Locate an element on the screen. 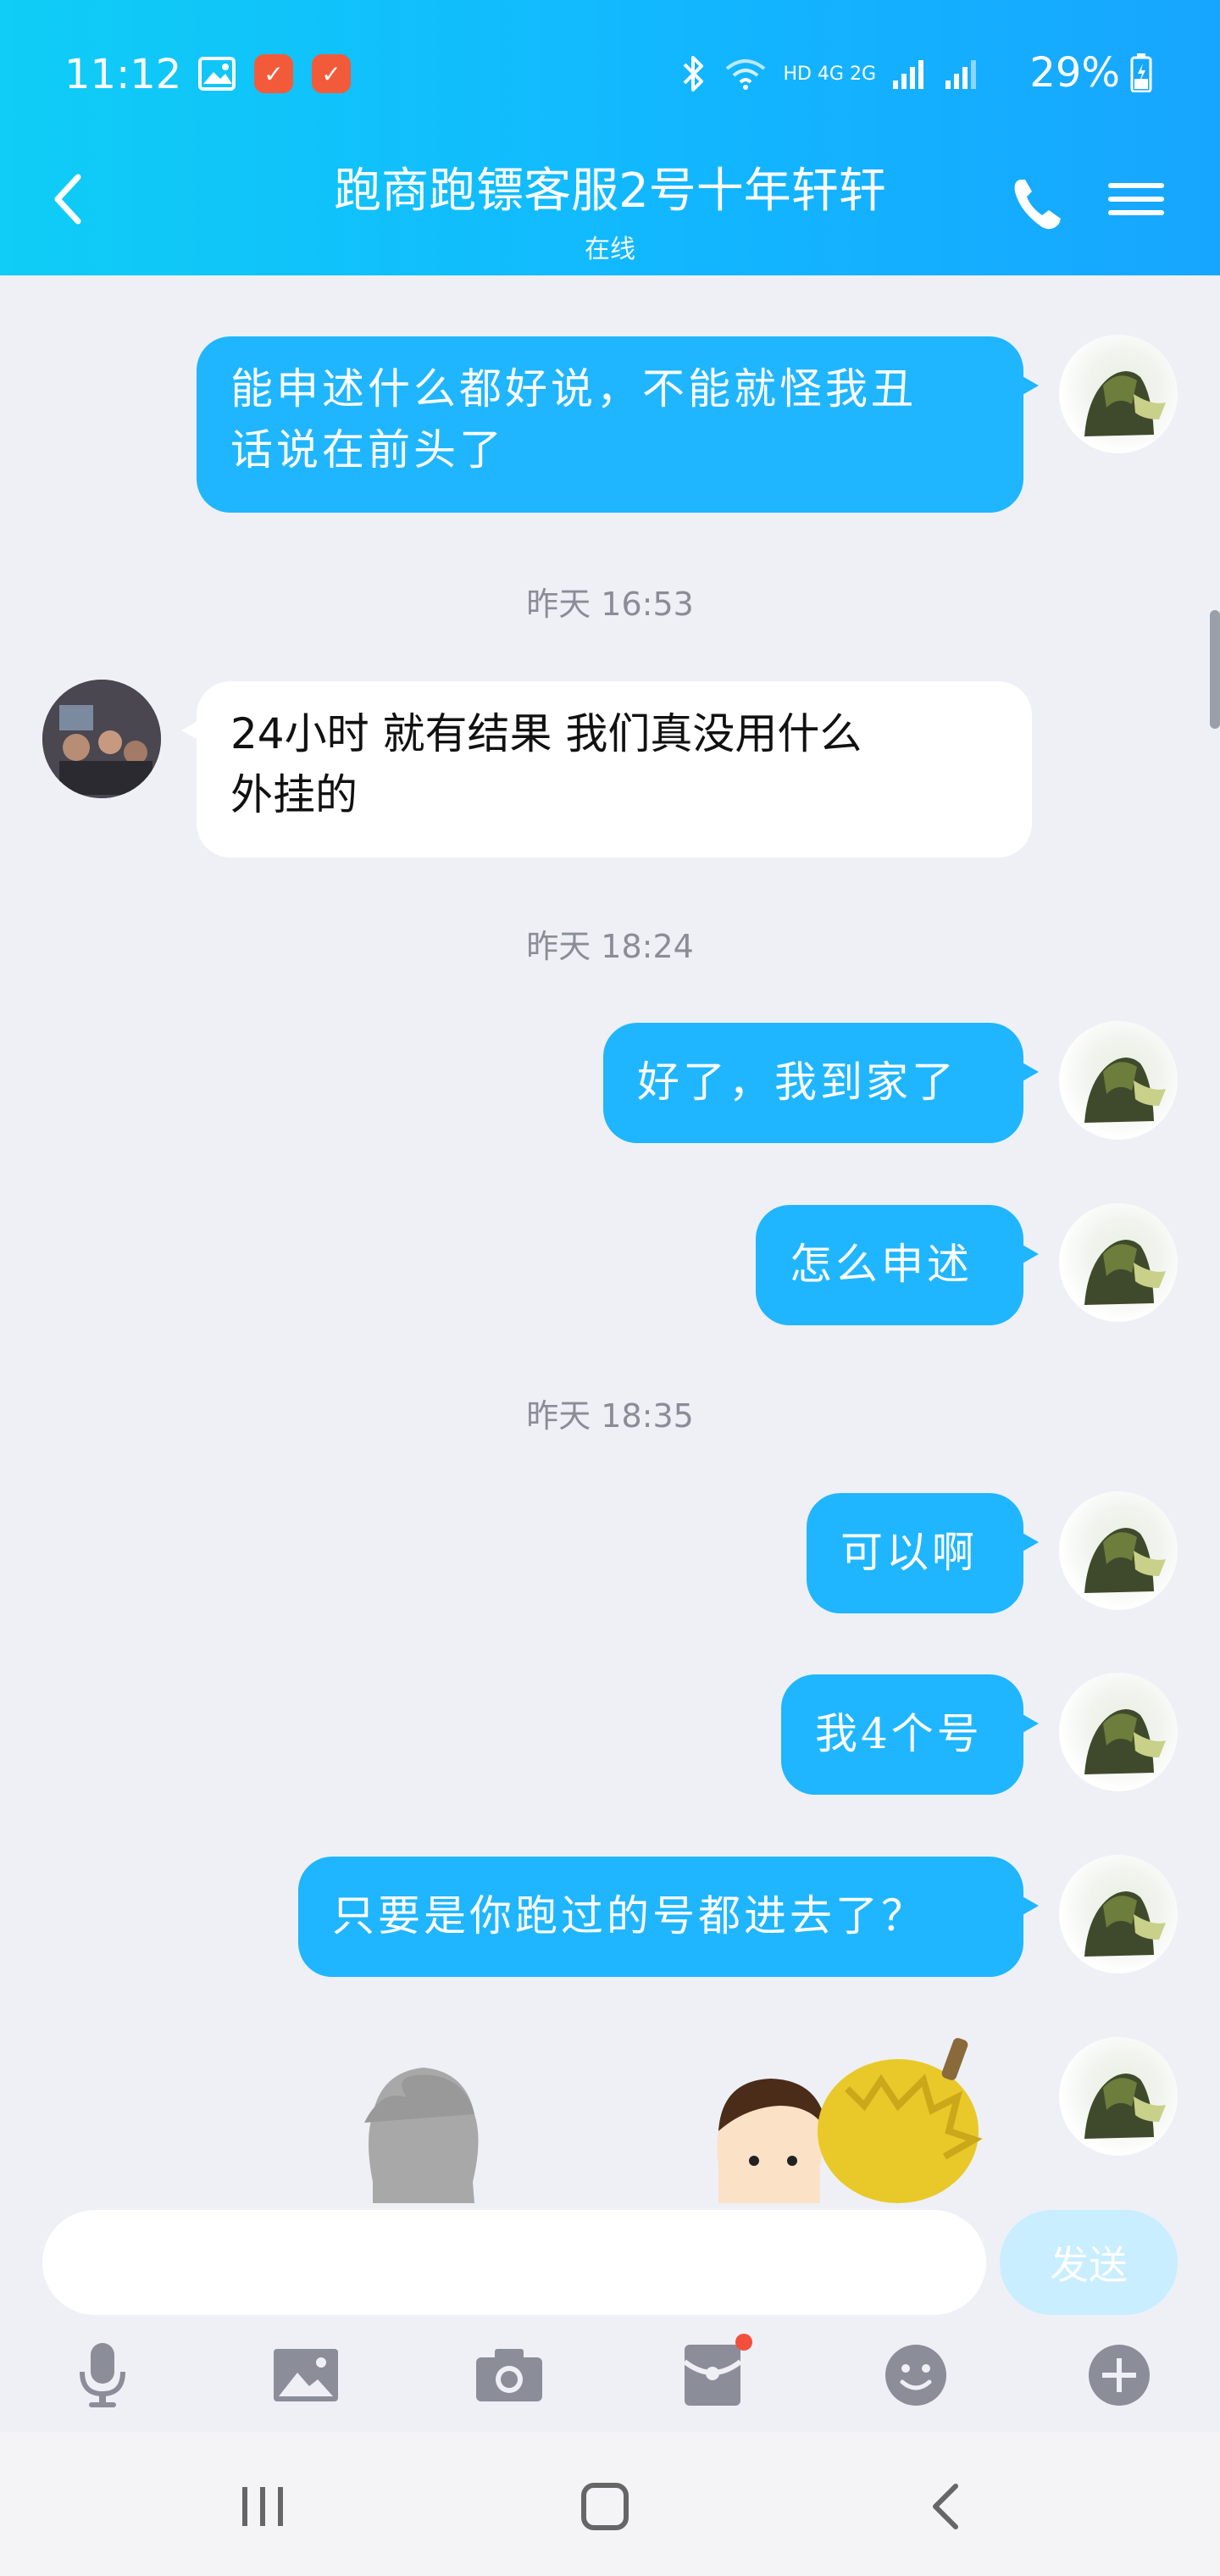 Image resolution: width=1220 pixels, height=2576 pixels. outgoing-message: 只要是你跑过的号都进去了？ is located at coordinates (668, 1917).